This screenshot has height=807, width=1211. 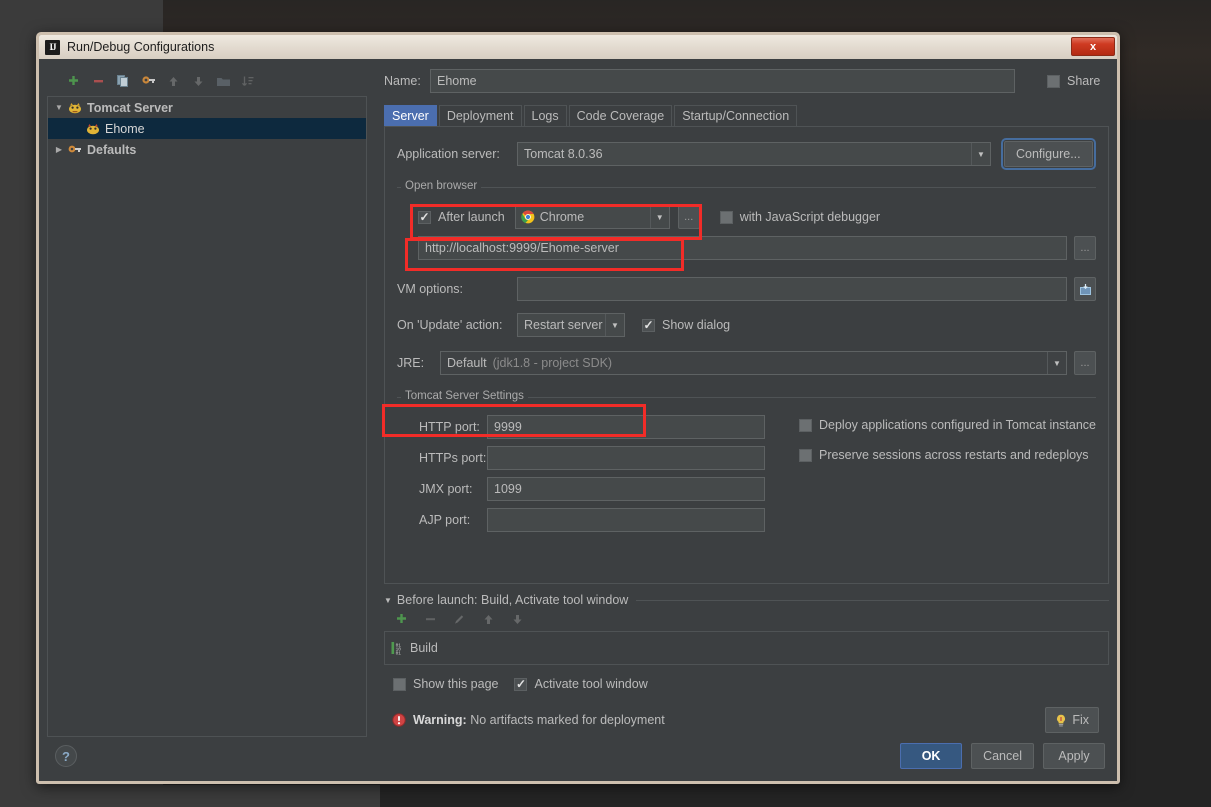 I want to click on dialog-footer: ? OK Cancel Apply, so click(x=578, y=759).